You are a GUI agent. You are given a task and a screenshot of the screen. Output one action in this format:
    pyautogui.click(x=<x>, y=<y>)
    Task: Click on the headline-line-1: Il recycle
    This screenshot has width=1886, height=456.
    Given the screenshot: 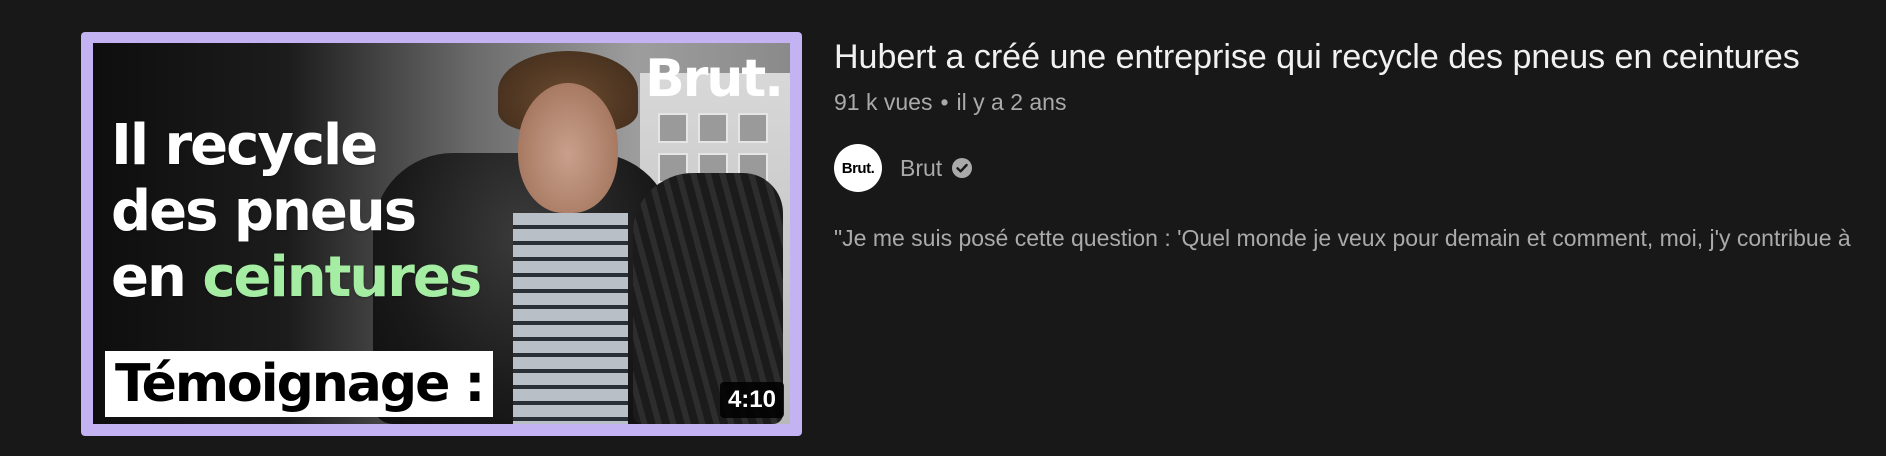 What is the action you would take?
    pyautogui.click(x=244, y=145)
    